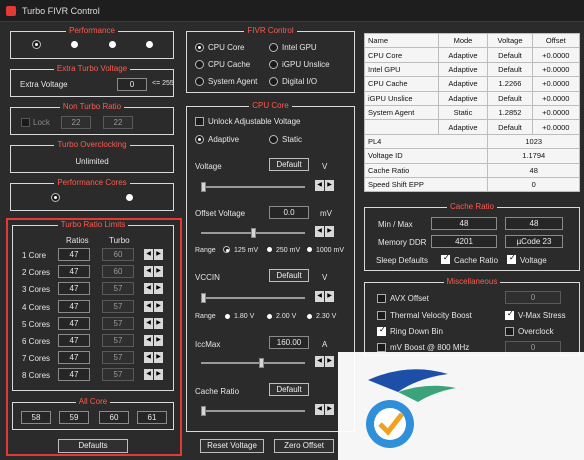 This screenshot has height=460, width=584. I want to click on mode-static-radio, so click(273, 139).